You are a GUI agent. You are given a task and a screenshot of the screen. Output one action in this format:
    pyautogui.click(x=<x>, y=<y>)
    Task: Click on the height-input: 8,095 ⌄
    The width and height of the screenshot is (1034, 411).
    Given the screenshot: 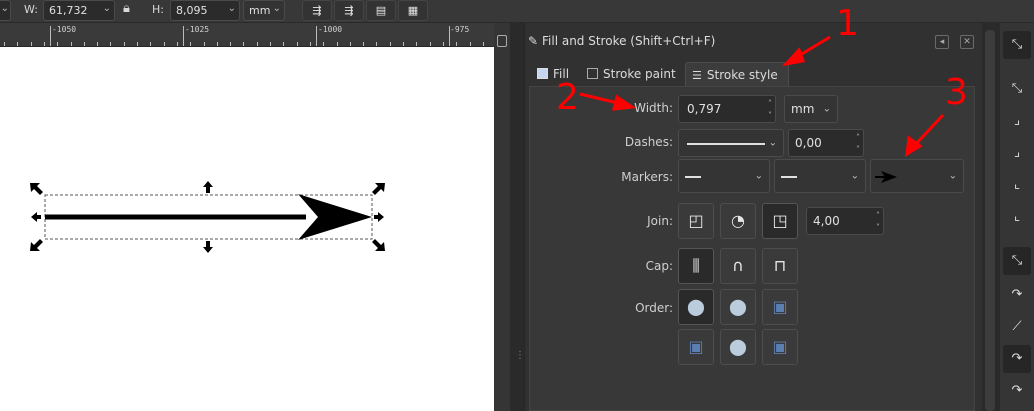 What is the action you would take?
    pyautogui.click(x=205, y=10)
    